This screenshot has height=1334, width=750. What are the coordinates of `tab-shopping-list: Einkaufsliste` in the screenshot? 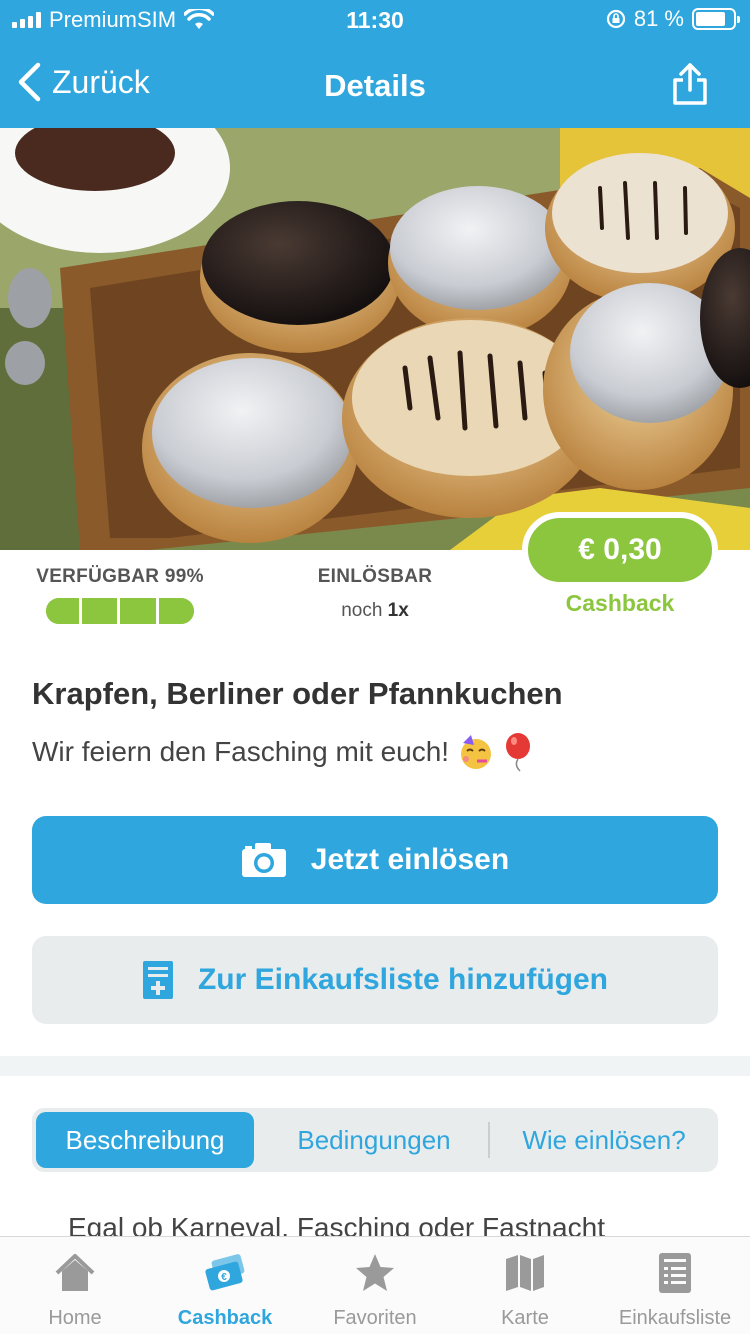 It's located at (675, 1285).